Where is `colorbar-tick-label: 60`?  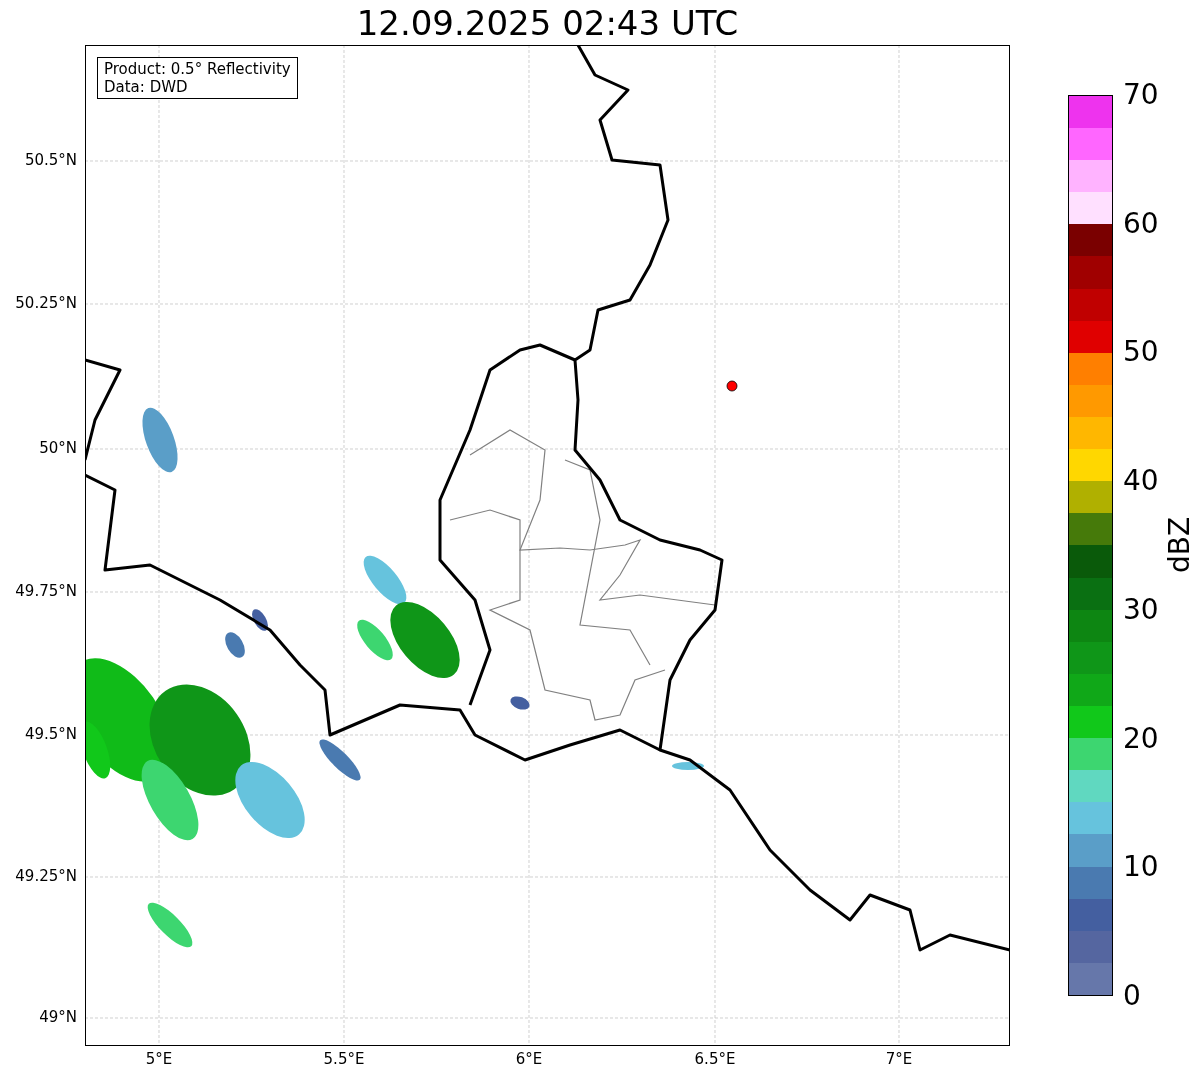
colorbar-tick-label: 60 is located at coordinates (1141, 223).